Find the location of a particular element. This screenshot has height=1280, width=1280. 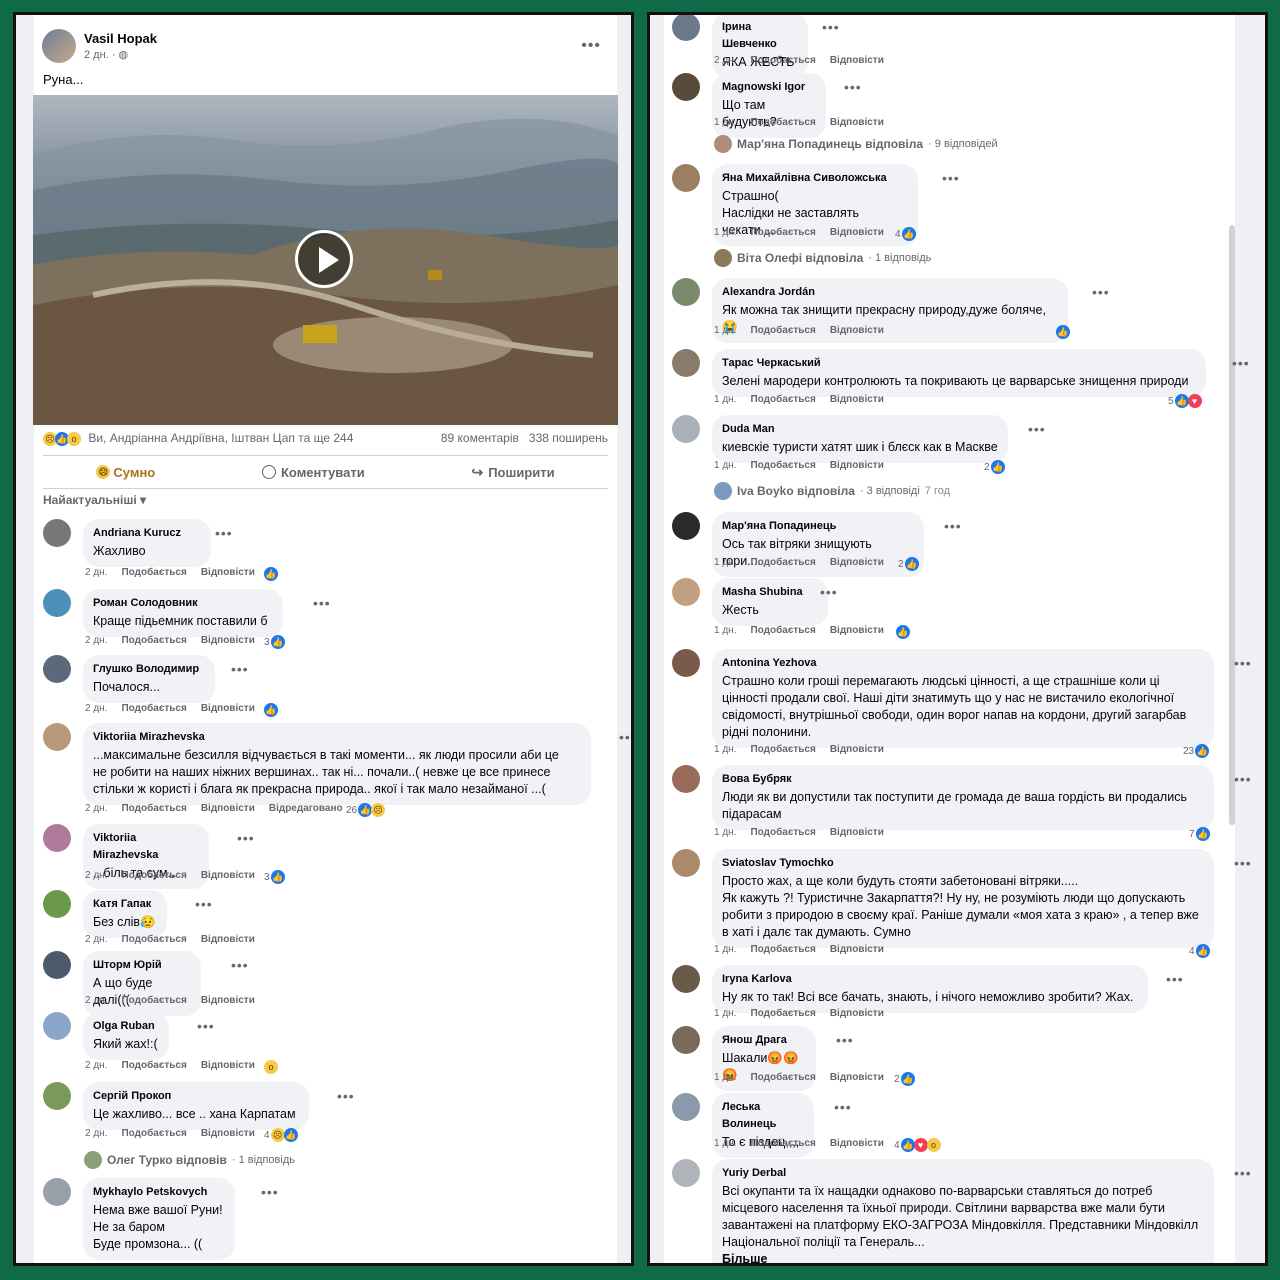

commenter-name: Катя Гапак is located at coordinates (125, 904).